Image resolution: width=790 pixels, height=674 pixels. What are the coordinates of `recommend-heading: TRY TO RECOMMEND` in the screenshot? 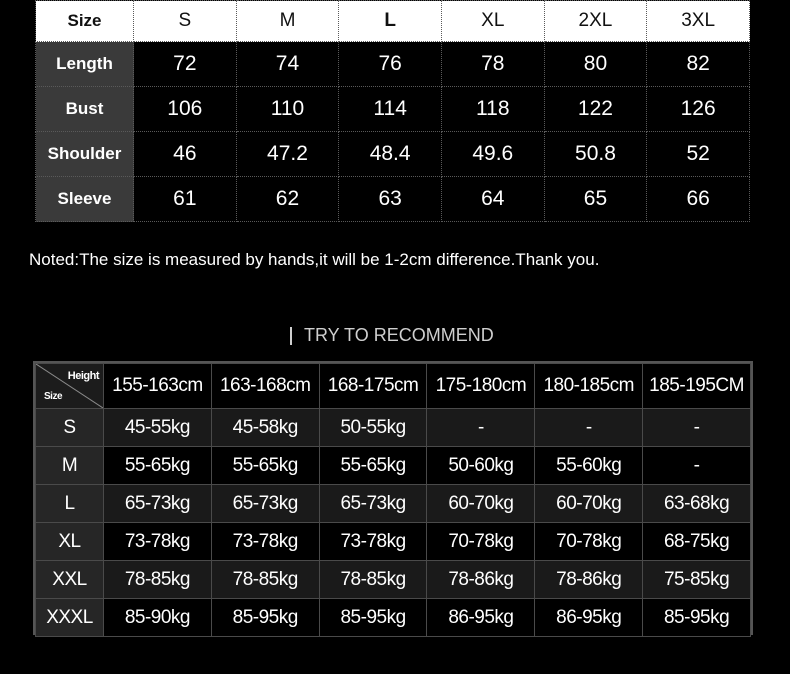 It's located at (392, 335).